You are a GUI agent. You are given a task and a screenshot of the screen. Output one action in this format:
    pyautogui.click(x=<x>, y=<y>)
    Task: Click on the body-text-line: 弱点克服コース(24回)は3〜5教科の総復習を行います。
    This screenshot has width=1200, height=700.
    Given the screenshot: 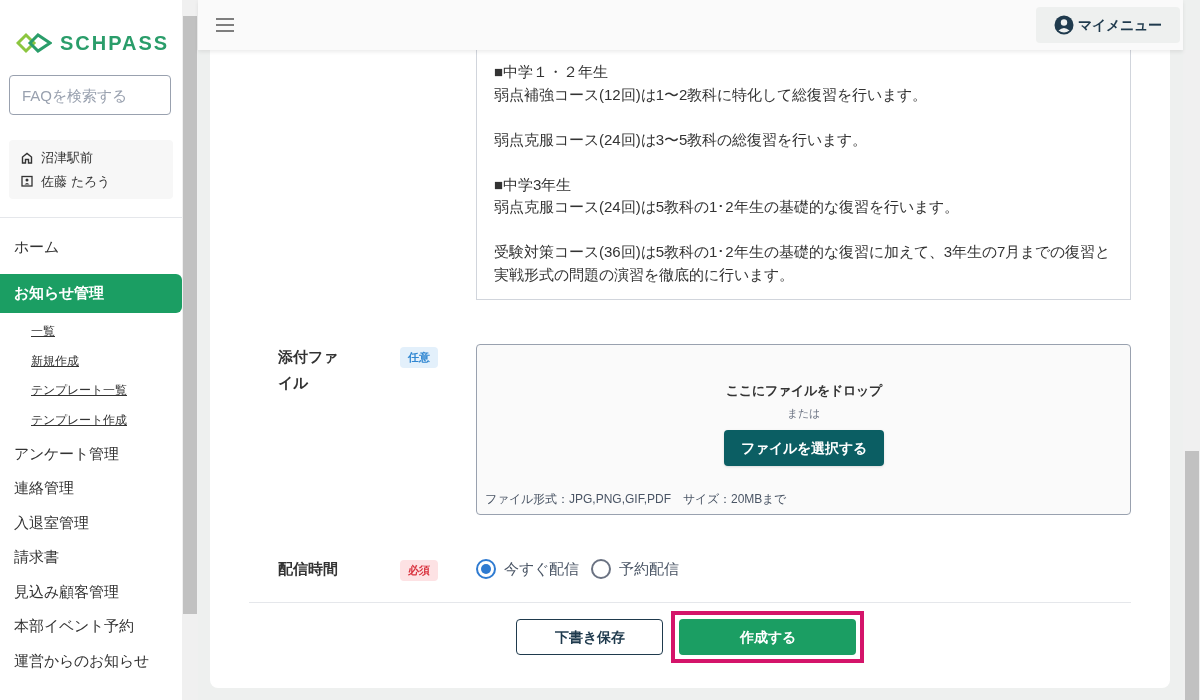 What is the action you would take?
    pyautogui.click(x=681, y=139)
    